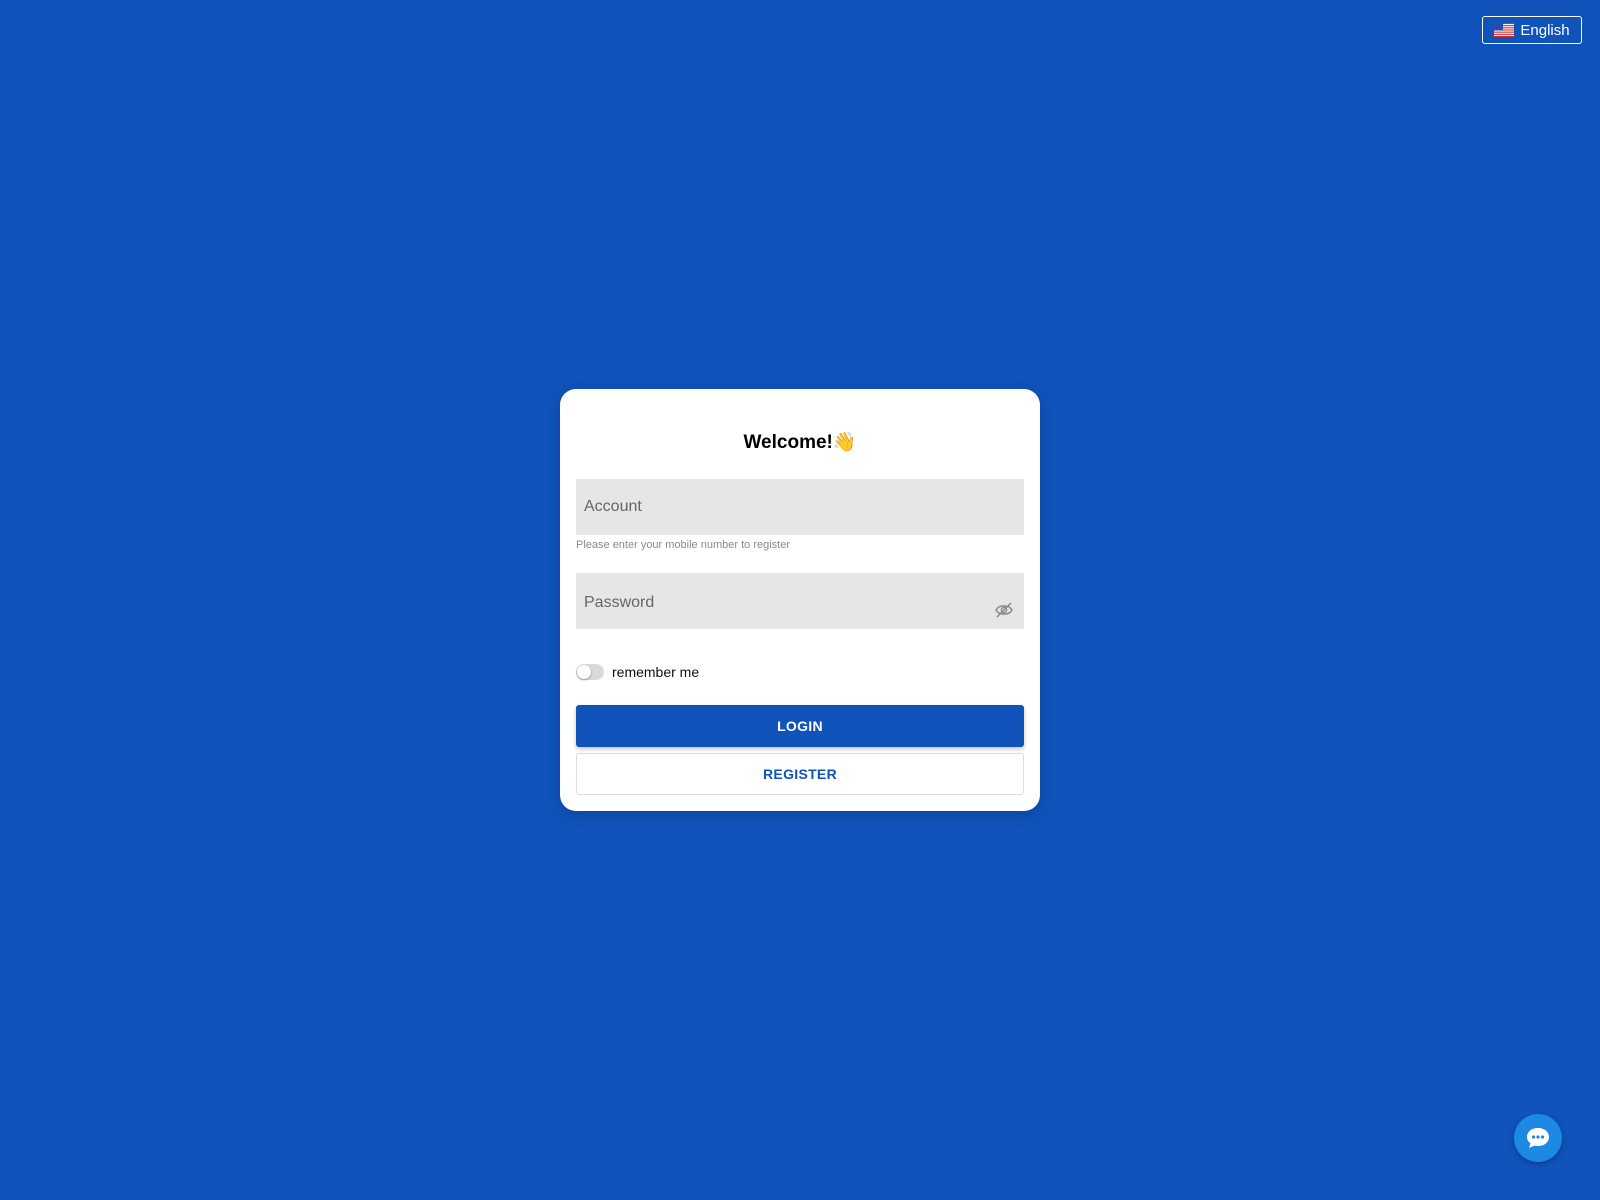 Image resolution: width=1600 pixels, height=1200 pixels. I want to click on password-input, so click(800, 601).